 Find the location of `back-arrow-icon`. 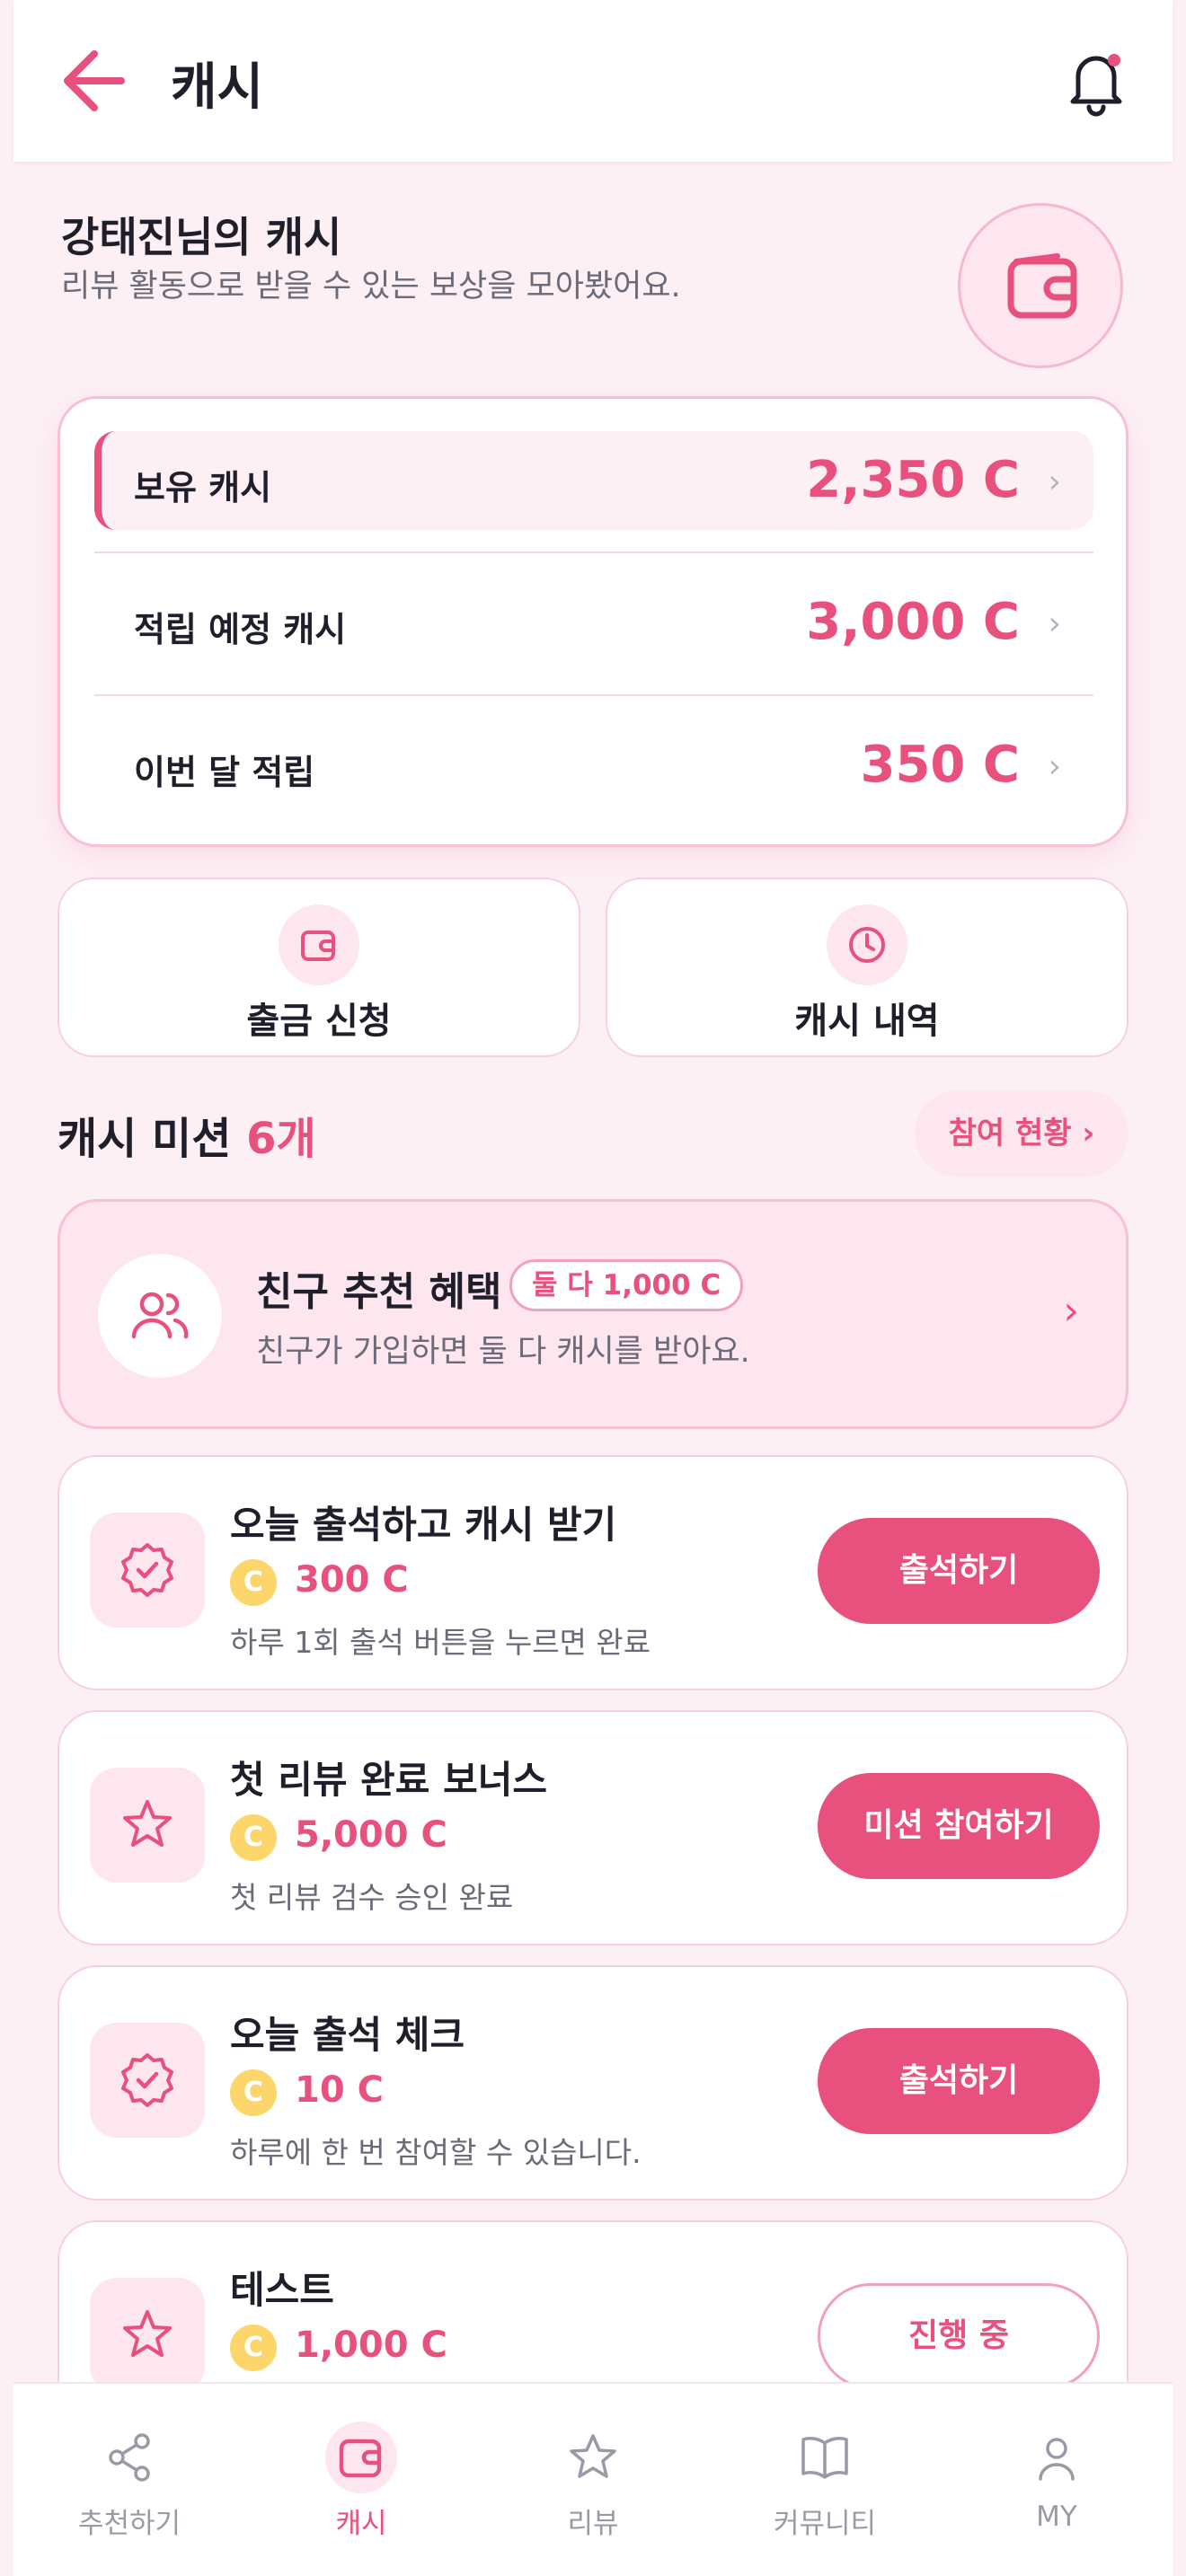

back-arrow-icon is located at coordinates (103, 81).